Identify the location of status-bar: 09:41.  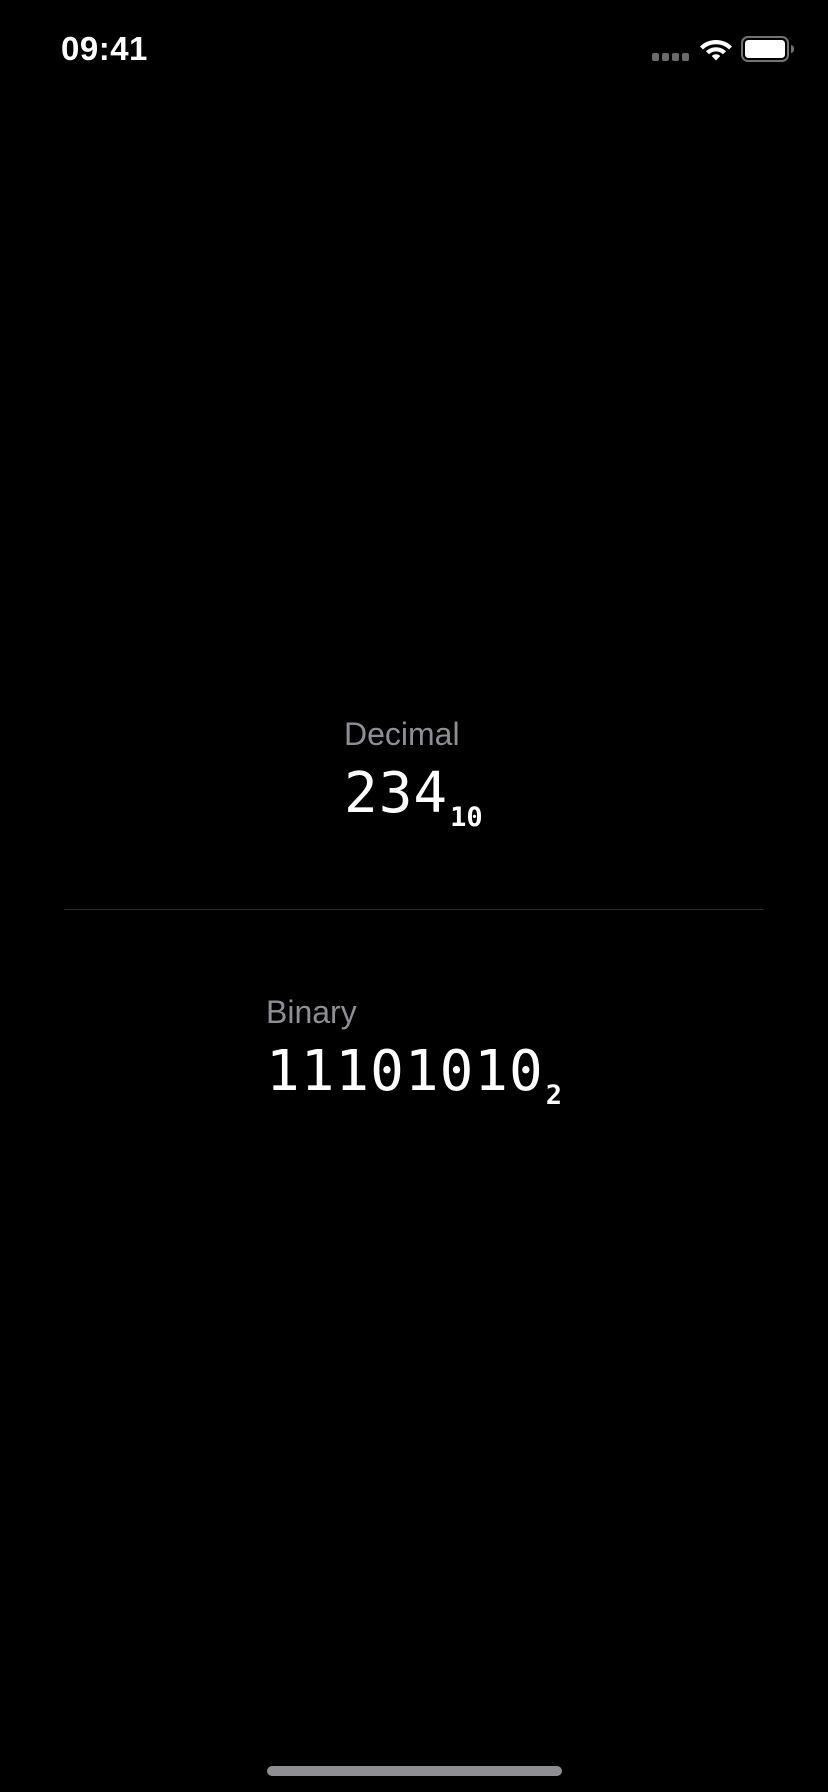
(414, 50).